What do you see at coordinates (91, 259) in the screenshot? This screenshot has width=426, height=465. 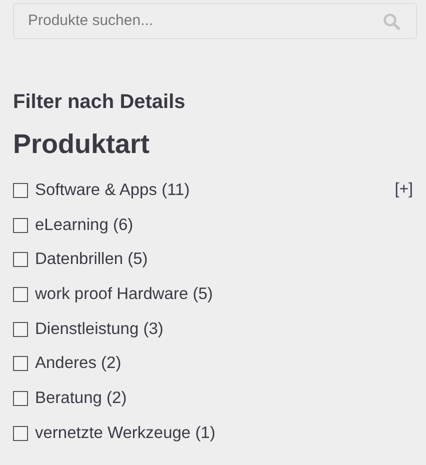 I see `filter-option: Datenbrillen (5)` at bounding box center [91, 259].